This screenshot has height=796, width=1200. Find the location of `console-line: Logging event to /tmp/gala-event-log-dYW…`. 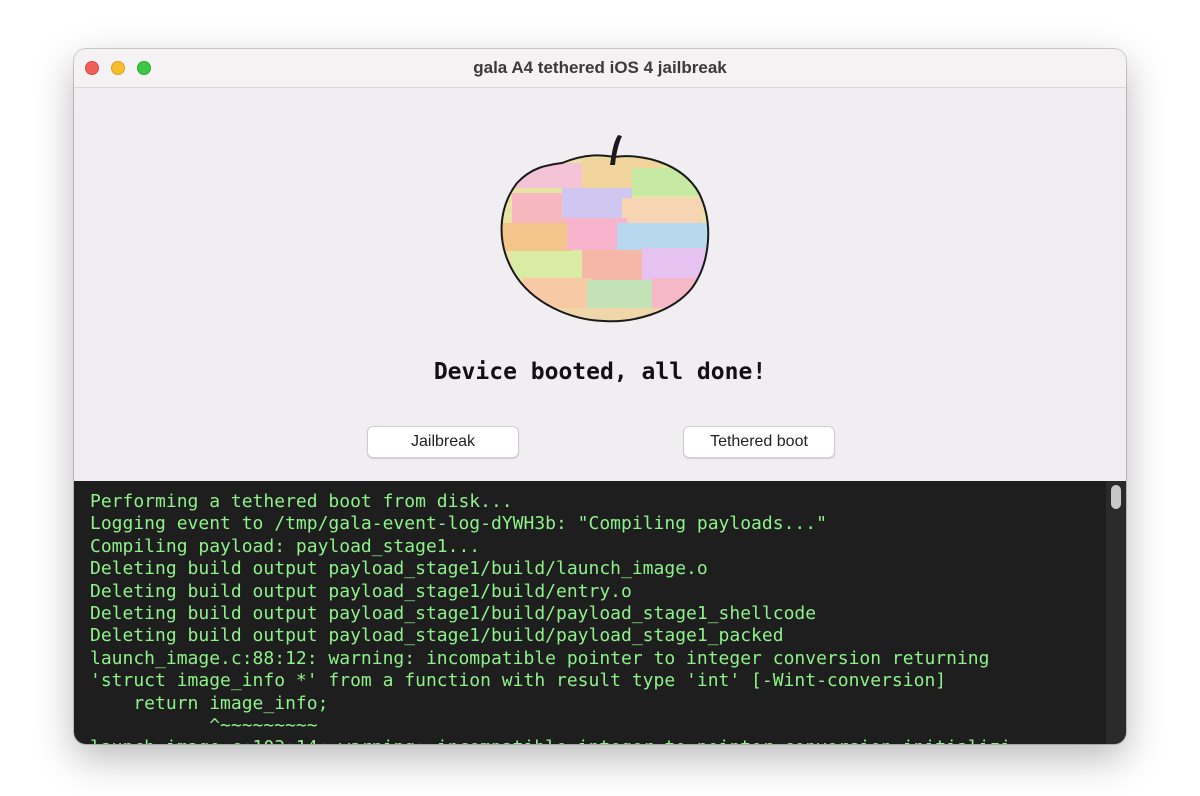

console-line: Logging event to /tmp/gala-event-log-dYW… is located at coordinates (458, 524).